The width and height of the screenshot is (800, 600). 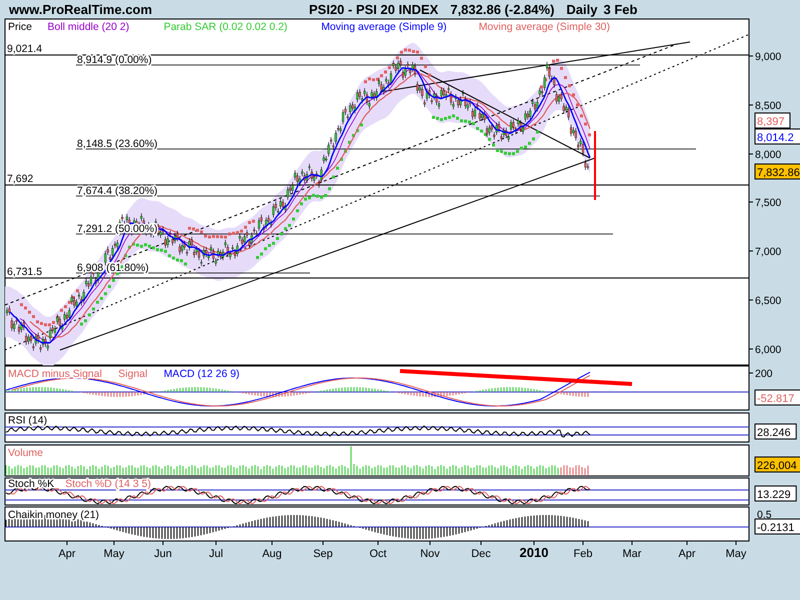 What do you see at coordinates (24, 272) in the screenshot?
I see `level-label: 6,731.5` at bounding box center [24, 272].